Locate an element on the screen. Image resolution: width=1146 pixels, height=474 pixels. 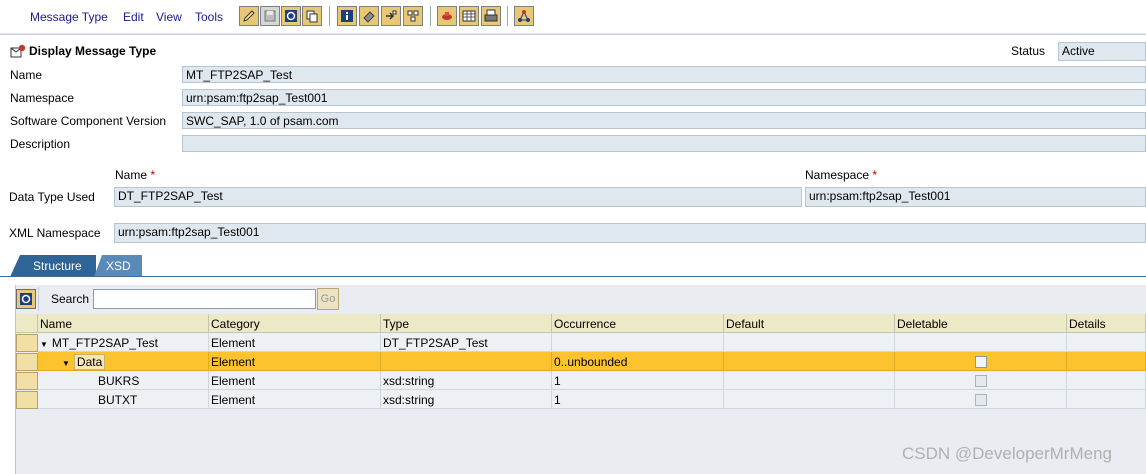
name-label: Name is located at coordinates (26, 75).